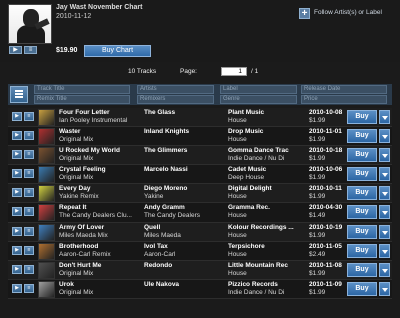 This screenshot has height=318, width=400. I want to click on track-artist: Redondo, so click(182, 265).